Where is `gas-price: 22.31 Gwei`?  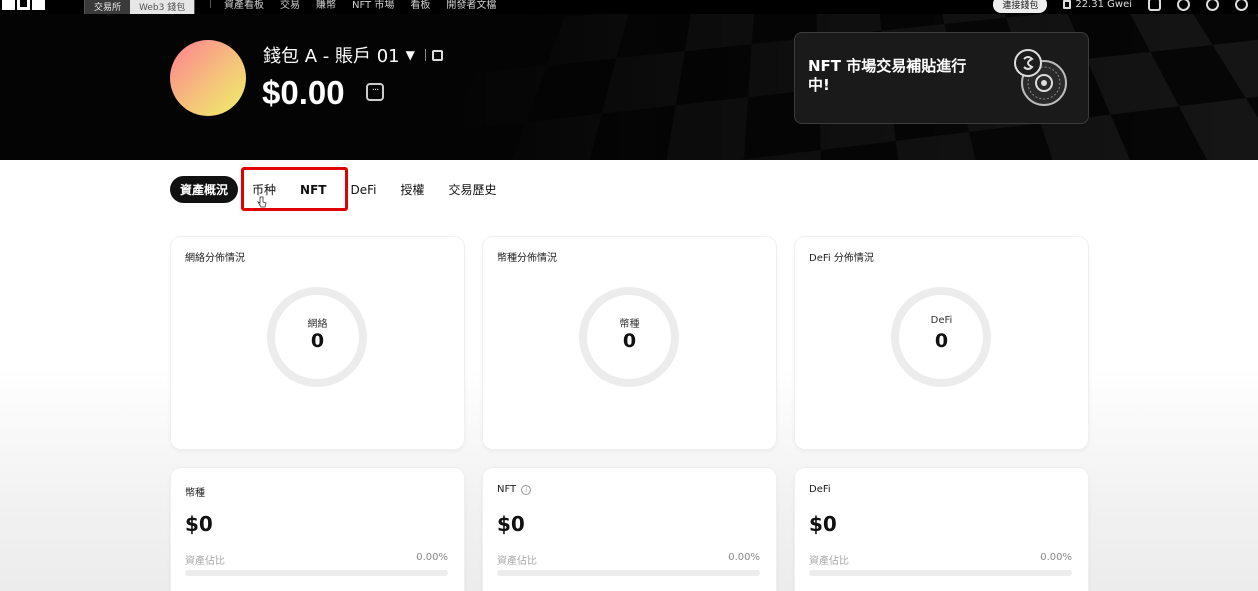
gas-price: 22.31 Gwei is located at coordinates (1097, 5).